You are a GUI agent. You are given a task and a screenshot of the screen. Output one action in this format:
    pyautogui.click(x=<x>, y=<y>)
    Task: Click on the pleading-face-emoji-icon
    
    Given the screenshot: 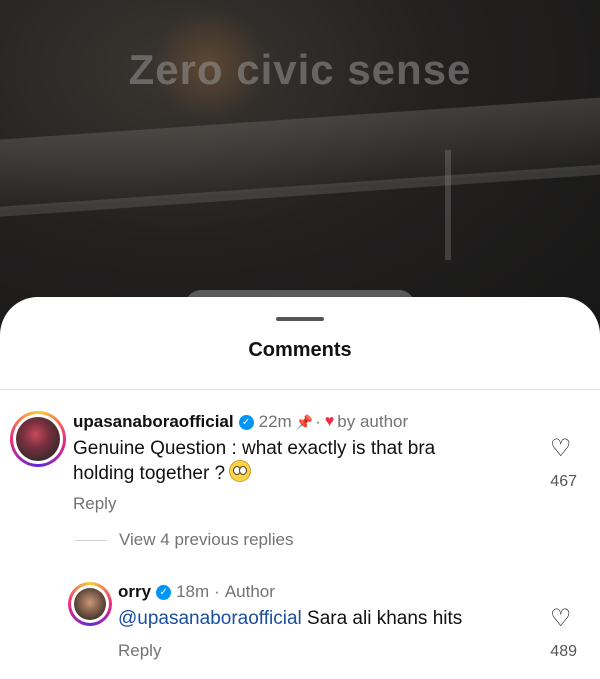 What is the action you would take?
    pyautogui.click(x=240, y=471)
    